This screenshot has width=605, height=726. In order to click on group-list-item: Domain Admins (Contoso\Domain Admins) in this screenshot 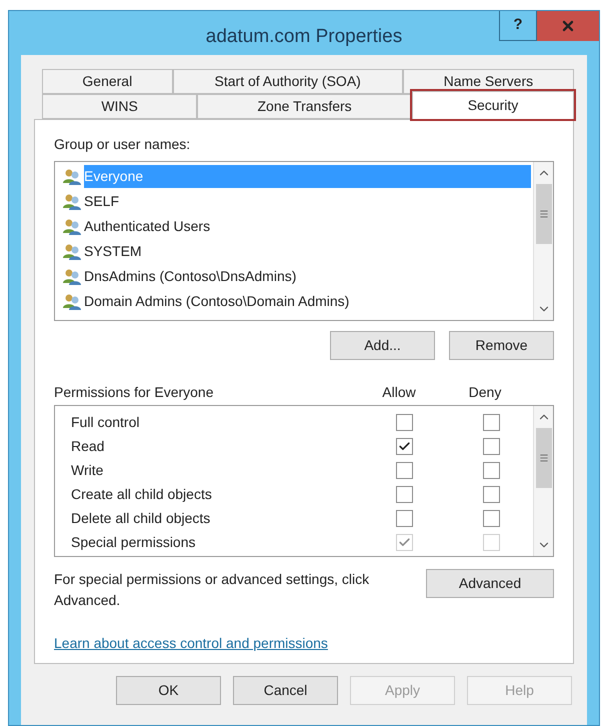, I will do `click(307, 301)`.